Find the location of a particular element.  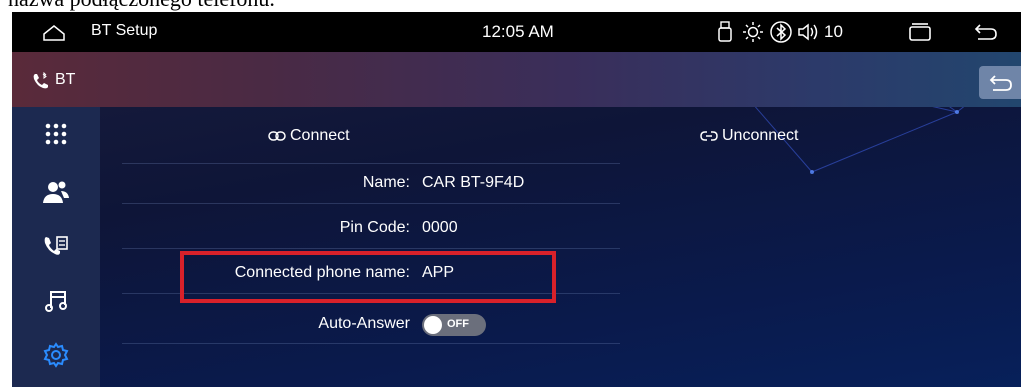

name-label: Name: is located at coordinates (386, 182).